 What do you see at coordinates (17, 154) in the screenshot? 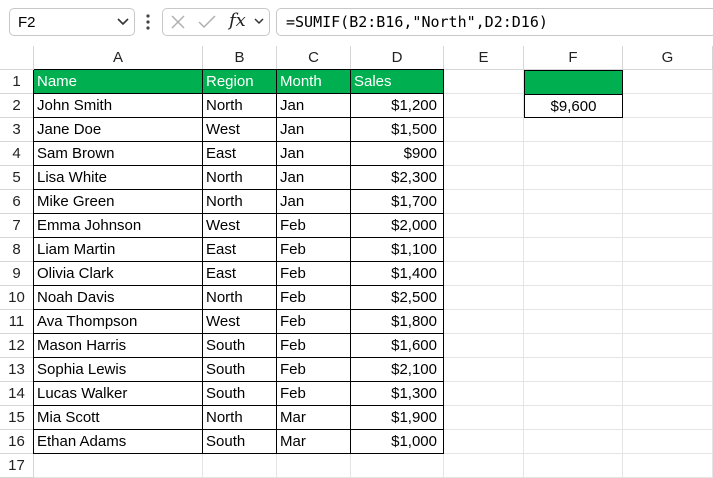
I see `row-header-4: 4` at bounding box center [17, 154].